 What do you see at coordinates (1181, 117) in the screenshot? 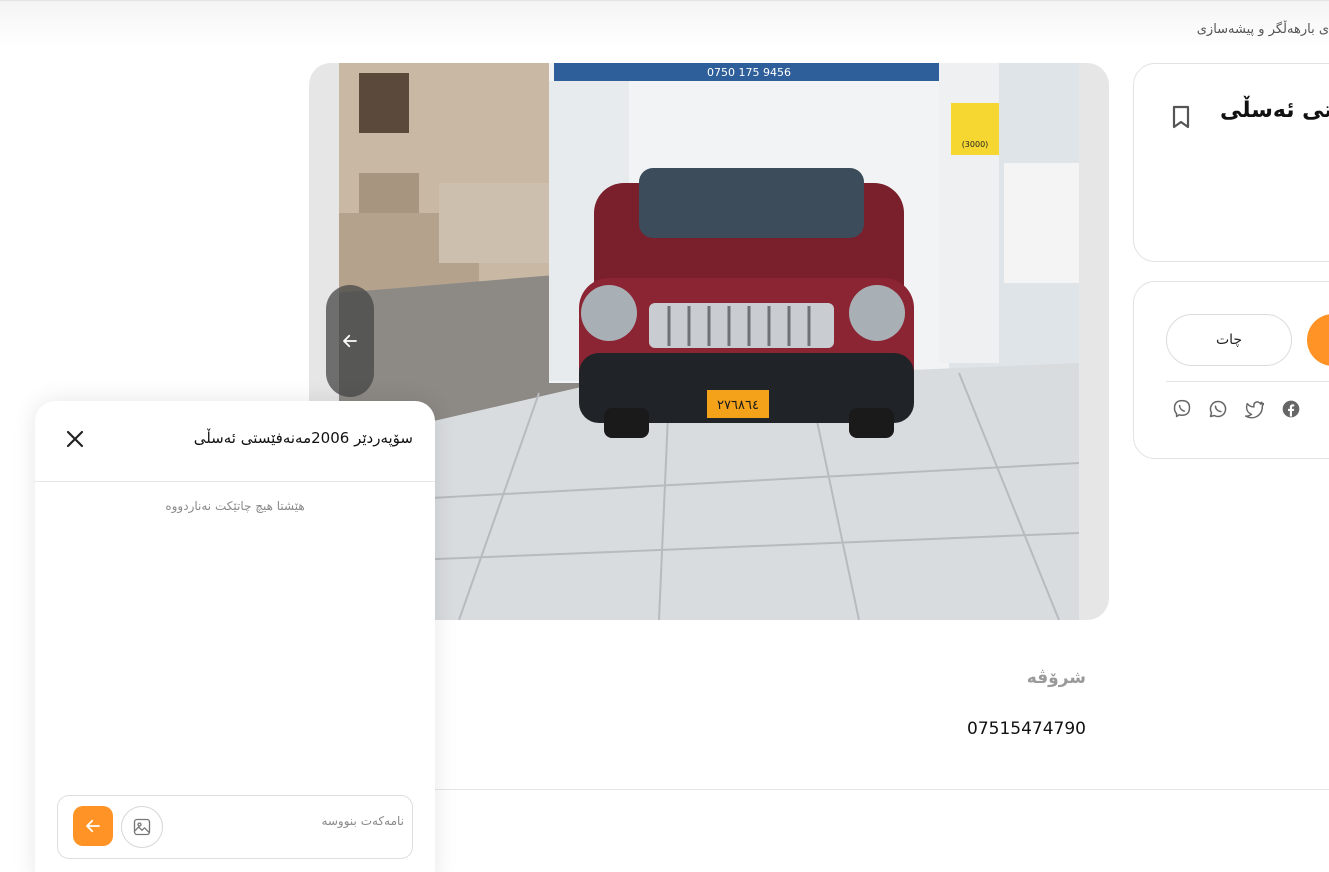
I see `bookmark-icon` at bounding box center [1181, 117].